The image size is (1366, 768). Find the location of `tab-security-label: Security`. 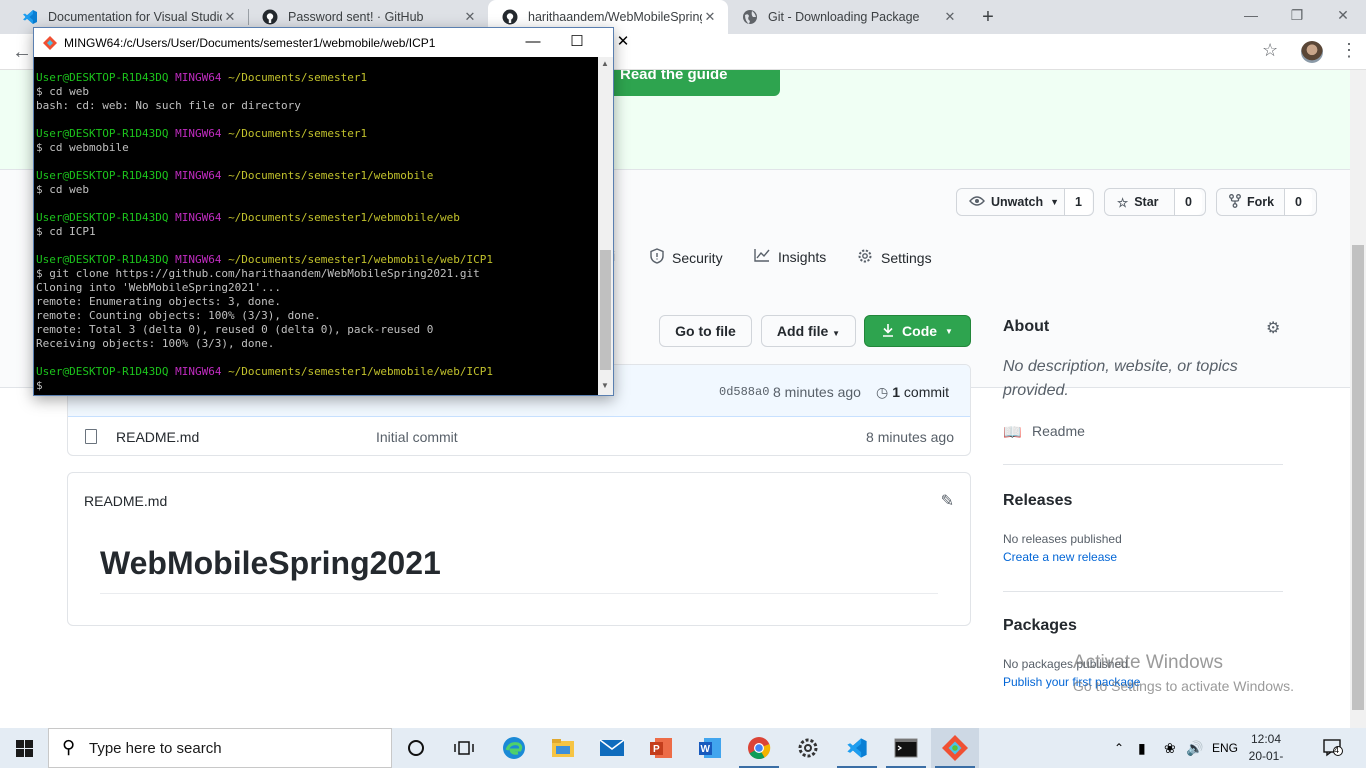

tab-security-label: Security is located at coordinates (697, 257).